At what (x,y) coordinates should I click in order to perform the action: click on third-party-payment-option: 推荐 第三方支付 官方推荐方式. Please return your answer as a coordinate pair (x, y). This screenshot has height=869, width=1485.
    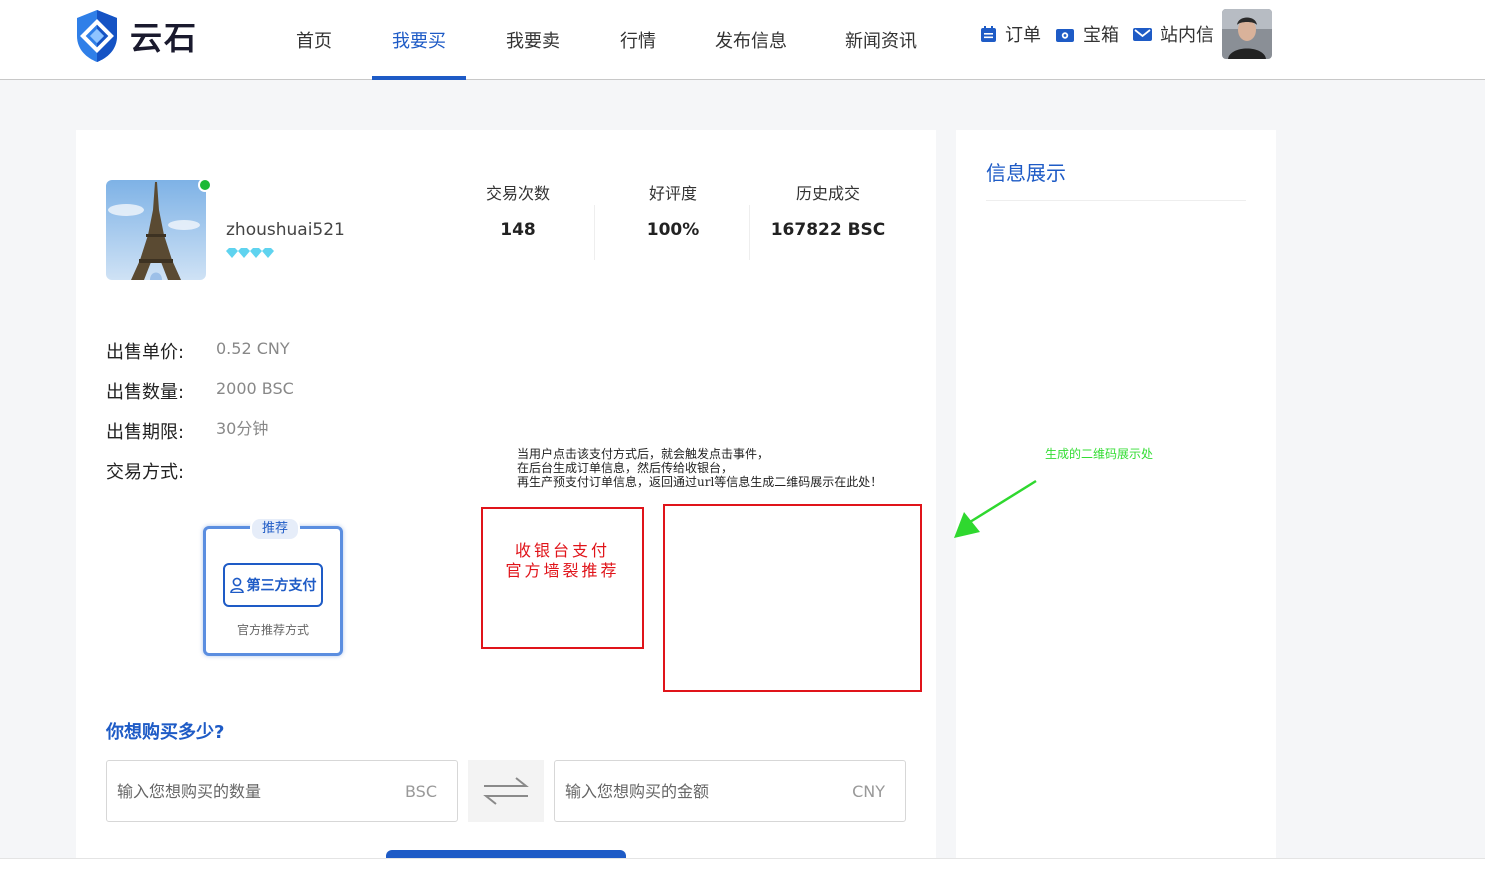
    Looking at the image, I should click on (273, 586).